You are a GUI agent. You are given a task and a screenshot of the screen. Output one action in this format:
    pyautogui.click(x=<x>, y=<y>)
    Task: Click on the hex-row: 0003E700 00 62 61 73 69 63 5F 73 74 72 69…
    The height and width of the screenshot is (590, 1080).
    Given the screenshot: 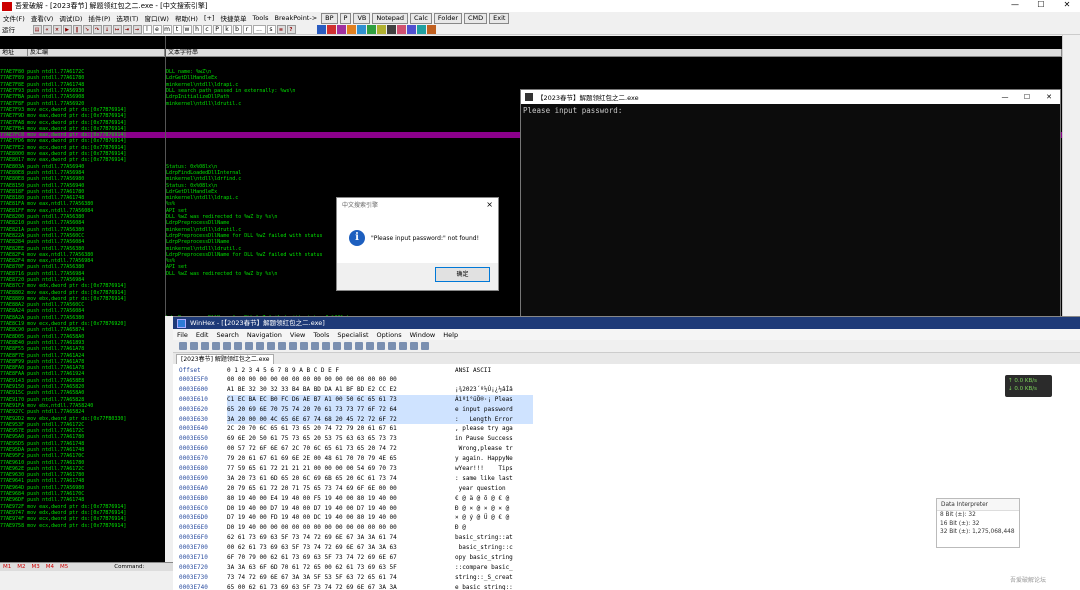 What is the action you would take?
    pyautogui.click(x=357, y=548)
    